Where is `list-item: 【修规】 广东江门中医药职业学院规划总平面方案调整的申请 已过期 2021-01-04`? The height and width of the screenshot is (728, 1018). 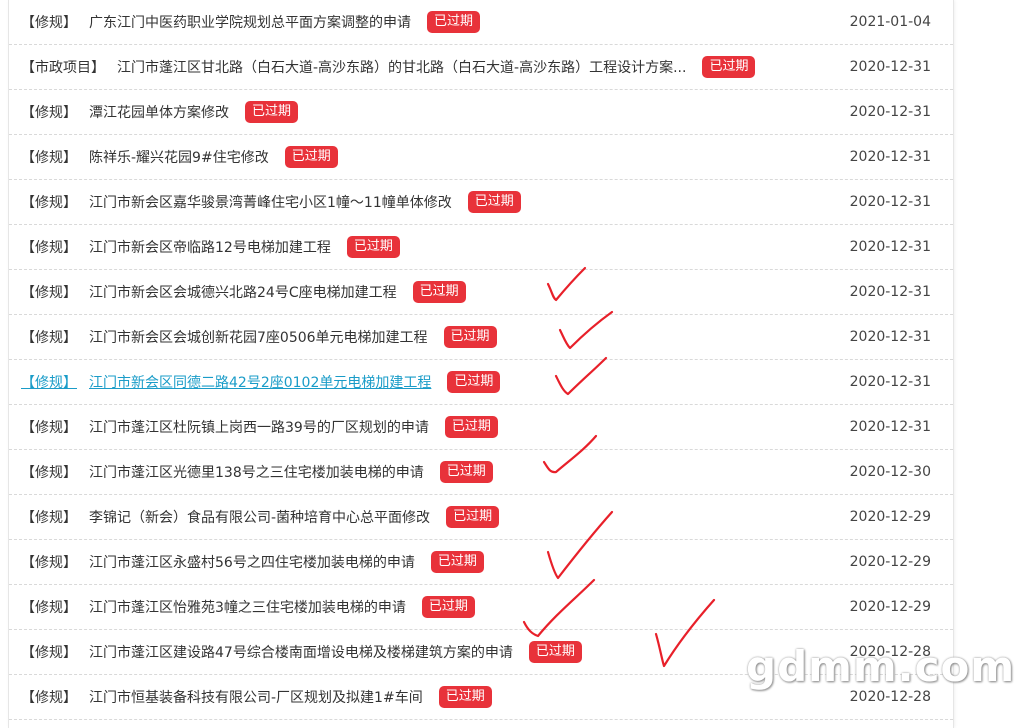
list-item: 【修规】 广东江门中医药职业学院规划总平面方案调整的申请 已过期 2021-01-04 is located at coordinates (481, 22).